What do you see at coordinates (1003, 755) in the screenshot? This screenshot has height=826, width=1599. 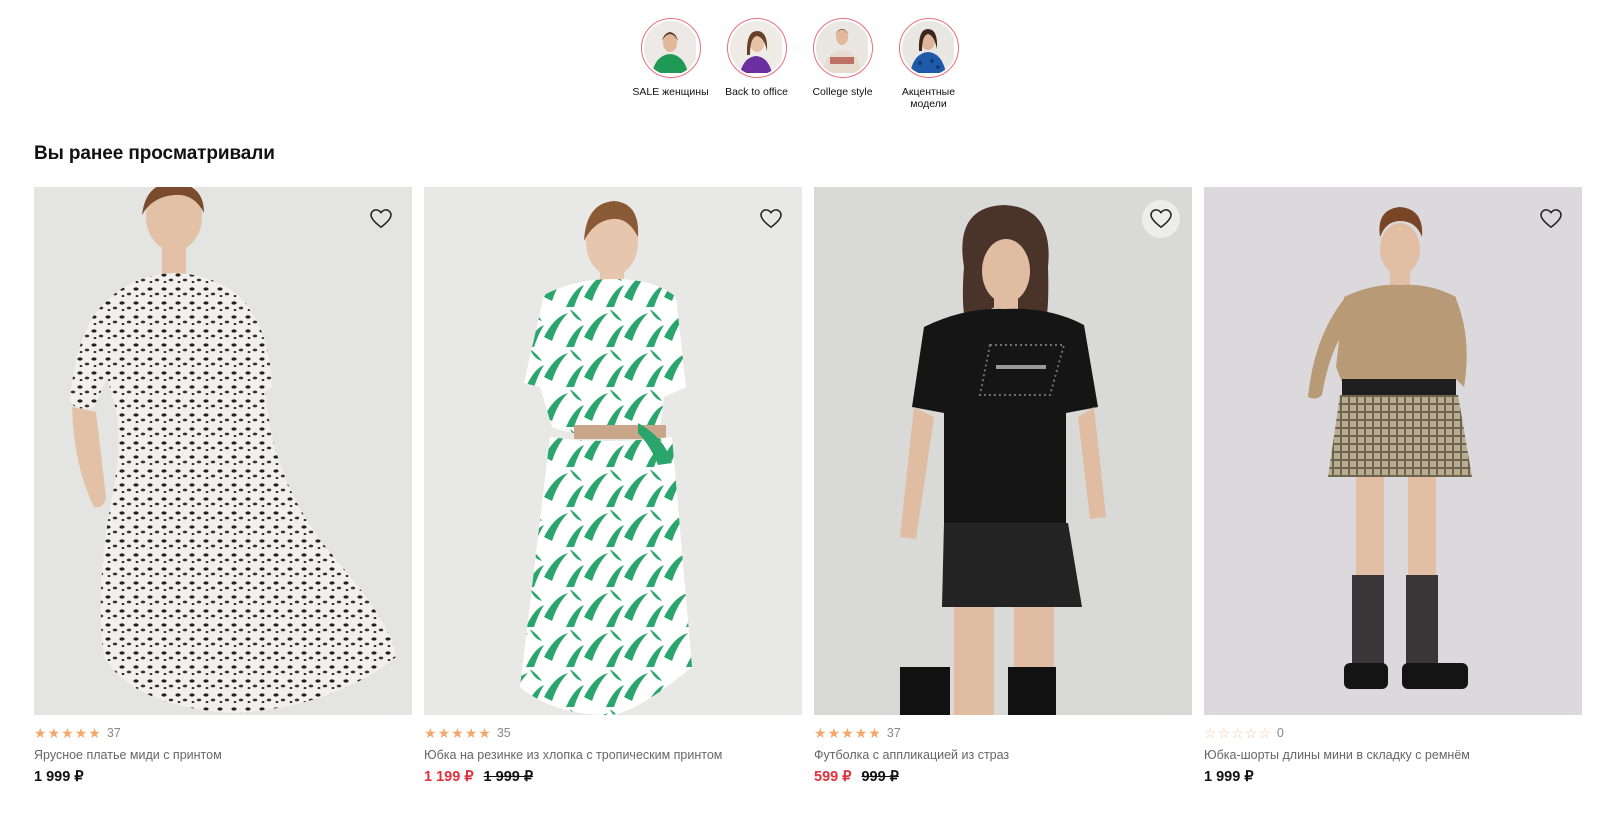 I see `product-name: Футболка с аппликацией из страз` at bounding box center [1003, 755].